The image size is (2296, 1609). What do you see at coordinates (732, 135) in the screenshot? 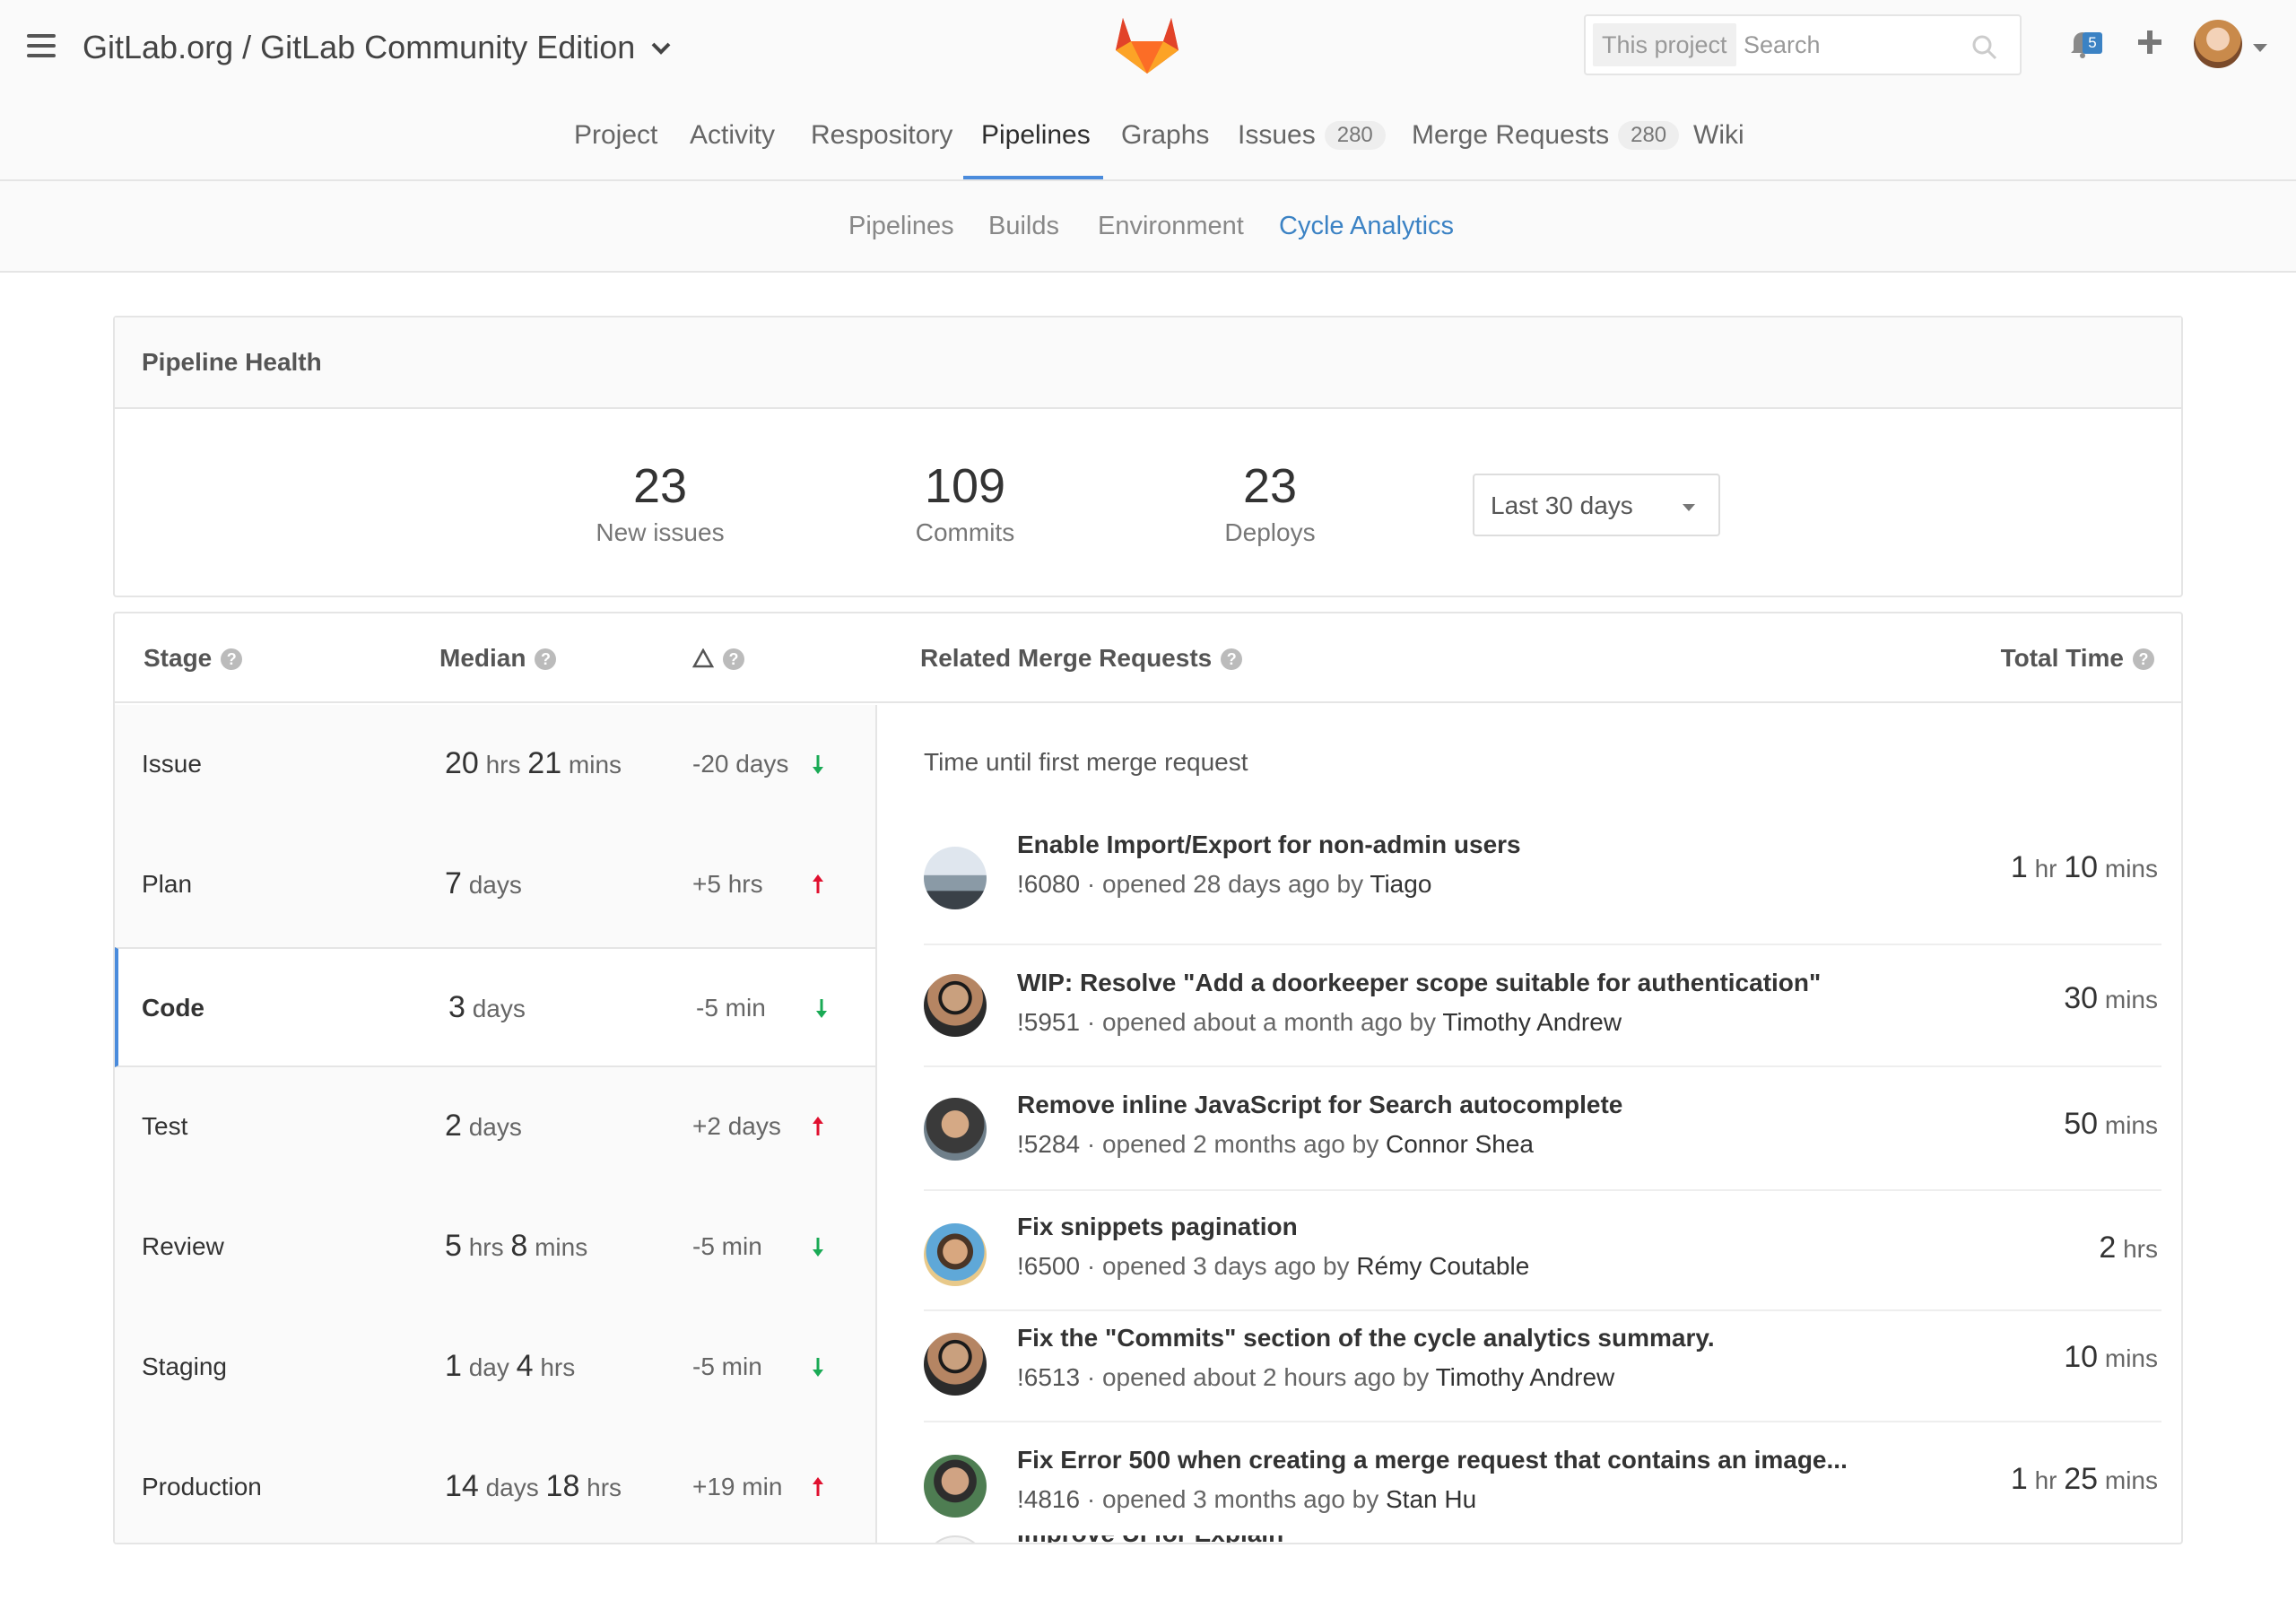
I see `tab-activity: Activity` at bounding box center [732, 135].